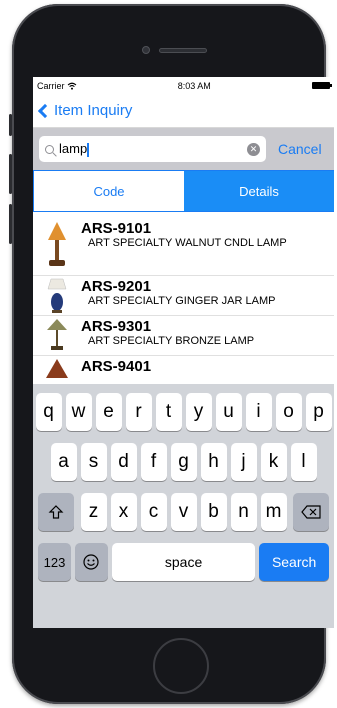  I want to click on list-item: ARS-9201 ART SPECIALTY GINGER JAR LAMP, so click(183, 296).